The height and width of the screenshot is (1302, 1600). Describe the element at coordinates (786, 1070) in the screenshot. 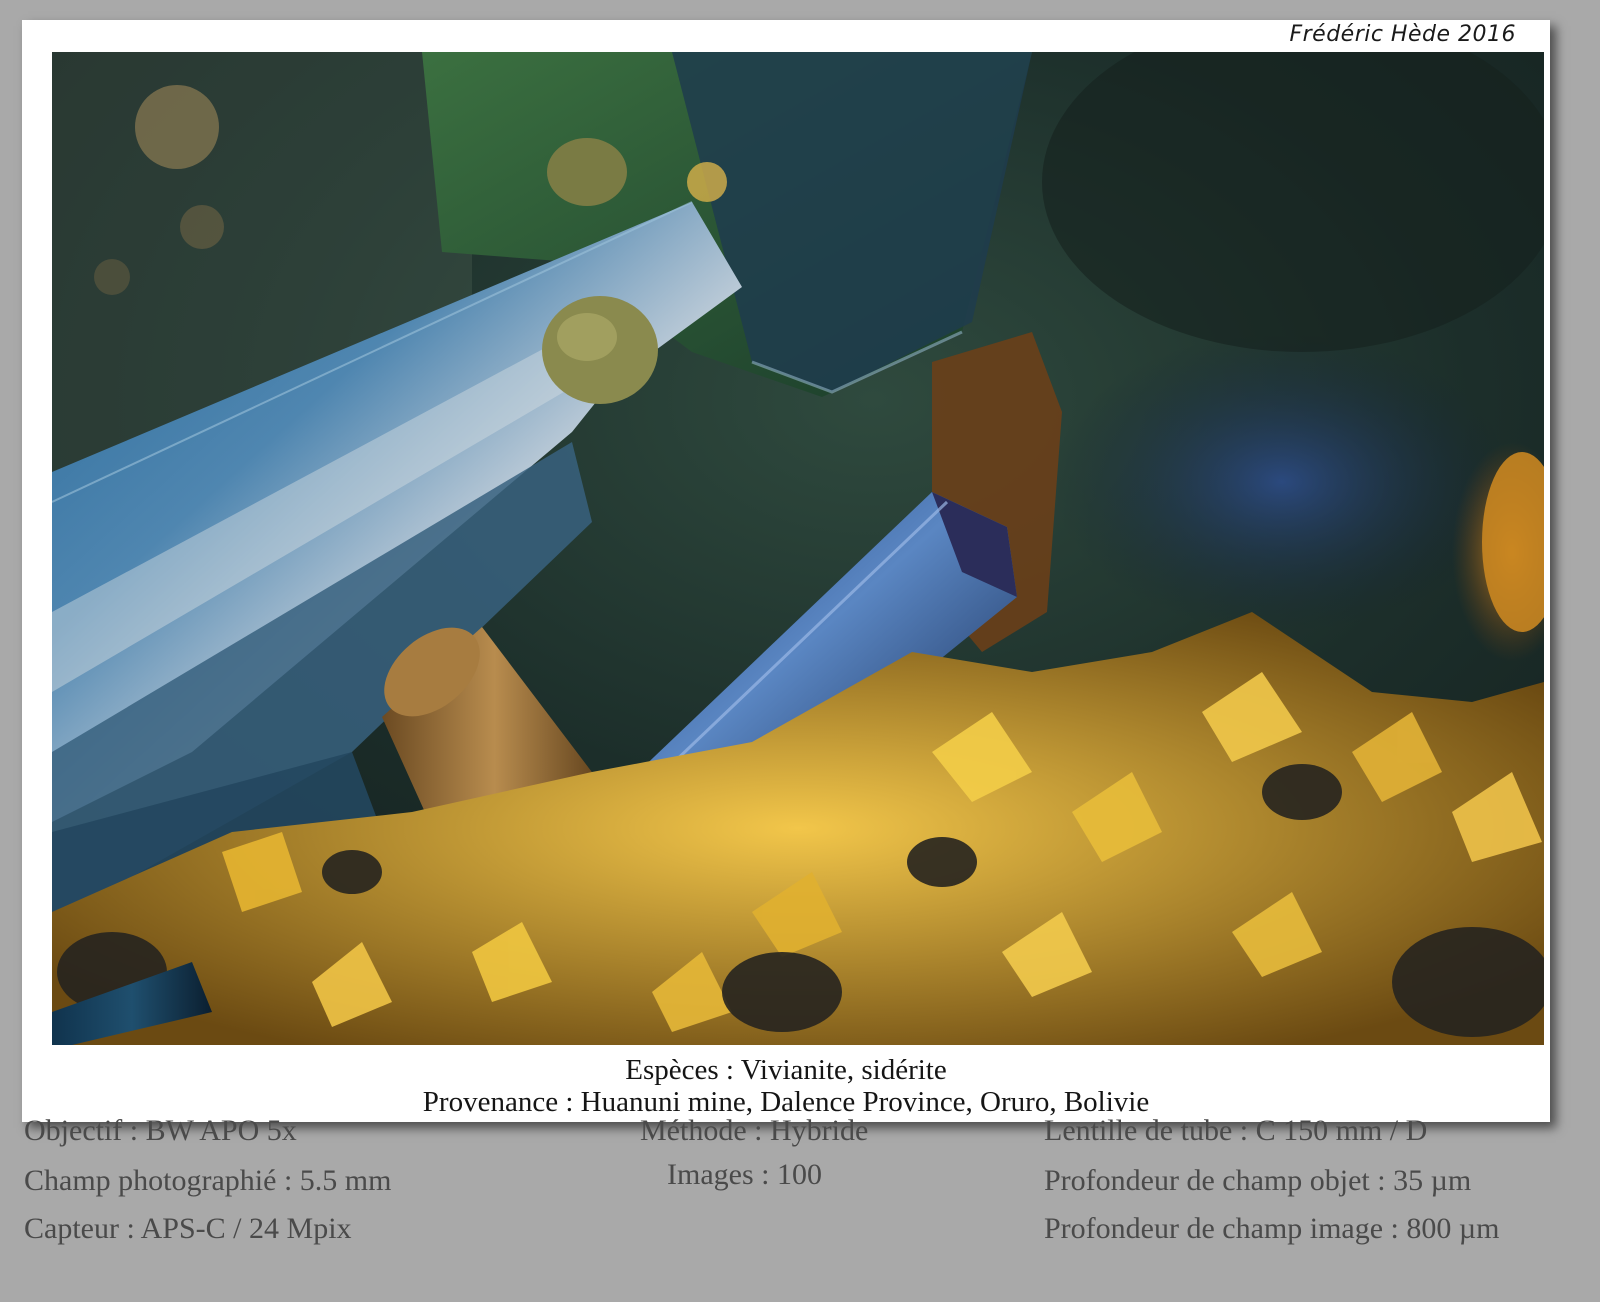

I see `species-caption: Espèces : Vivianite, sidérite` at that location.